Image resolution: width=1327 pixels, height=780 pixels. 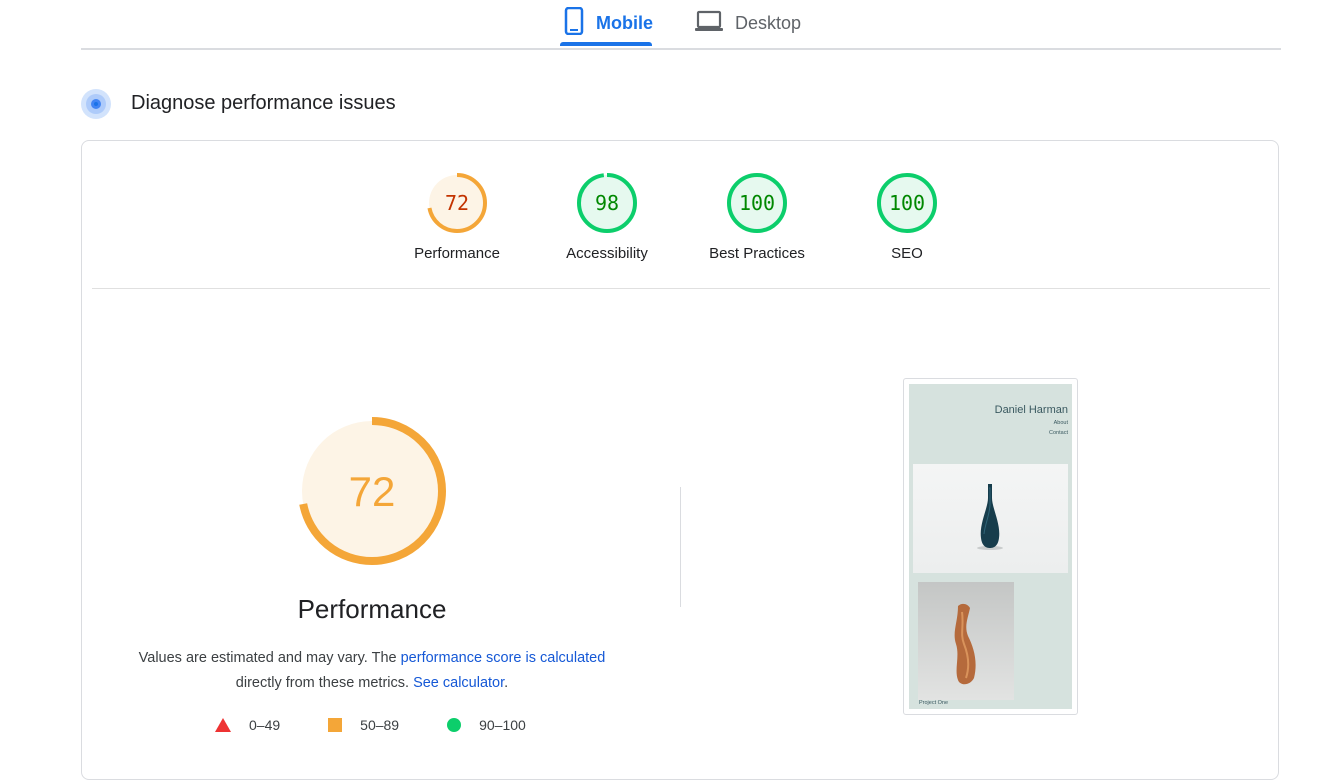 I want to click on legend-average-label: 50–89, so click(x=380, y=725).